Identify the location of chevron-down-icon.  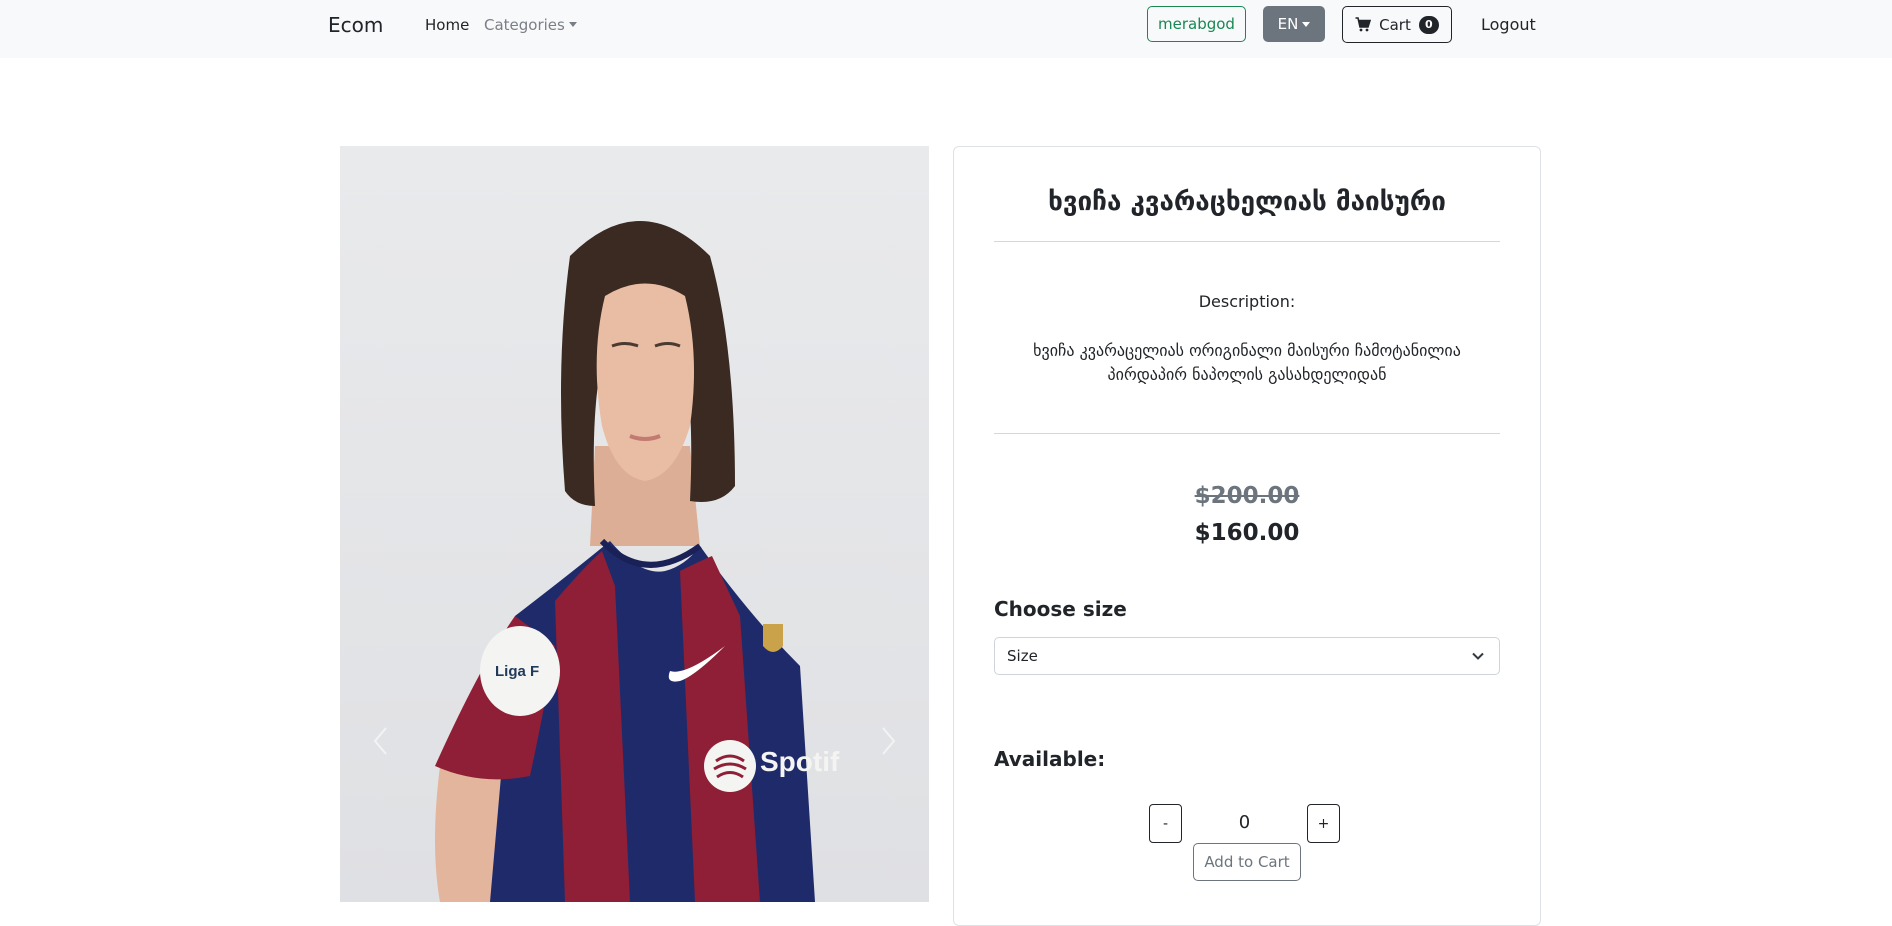
(1478, 656).